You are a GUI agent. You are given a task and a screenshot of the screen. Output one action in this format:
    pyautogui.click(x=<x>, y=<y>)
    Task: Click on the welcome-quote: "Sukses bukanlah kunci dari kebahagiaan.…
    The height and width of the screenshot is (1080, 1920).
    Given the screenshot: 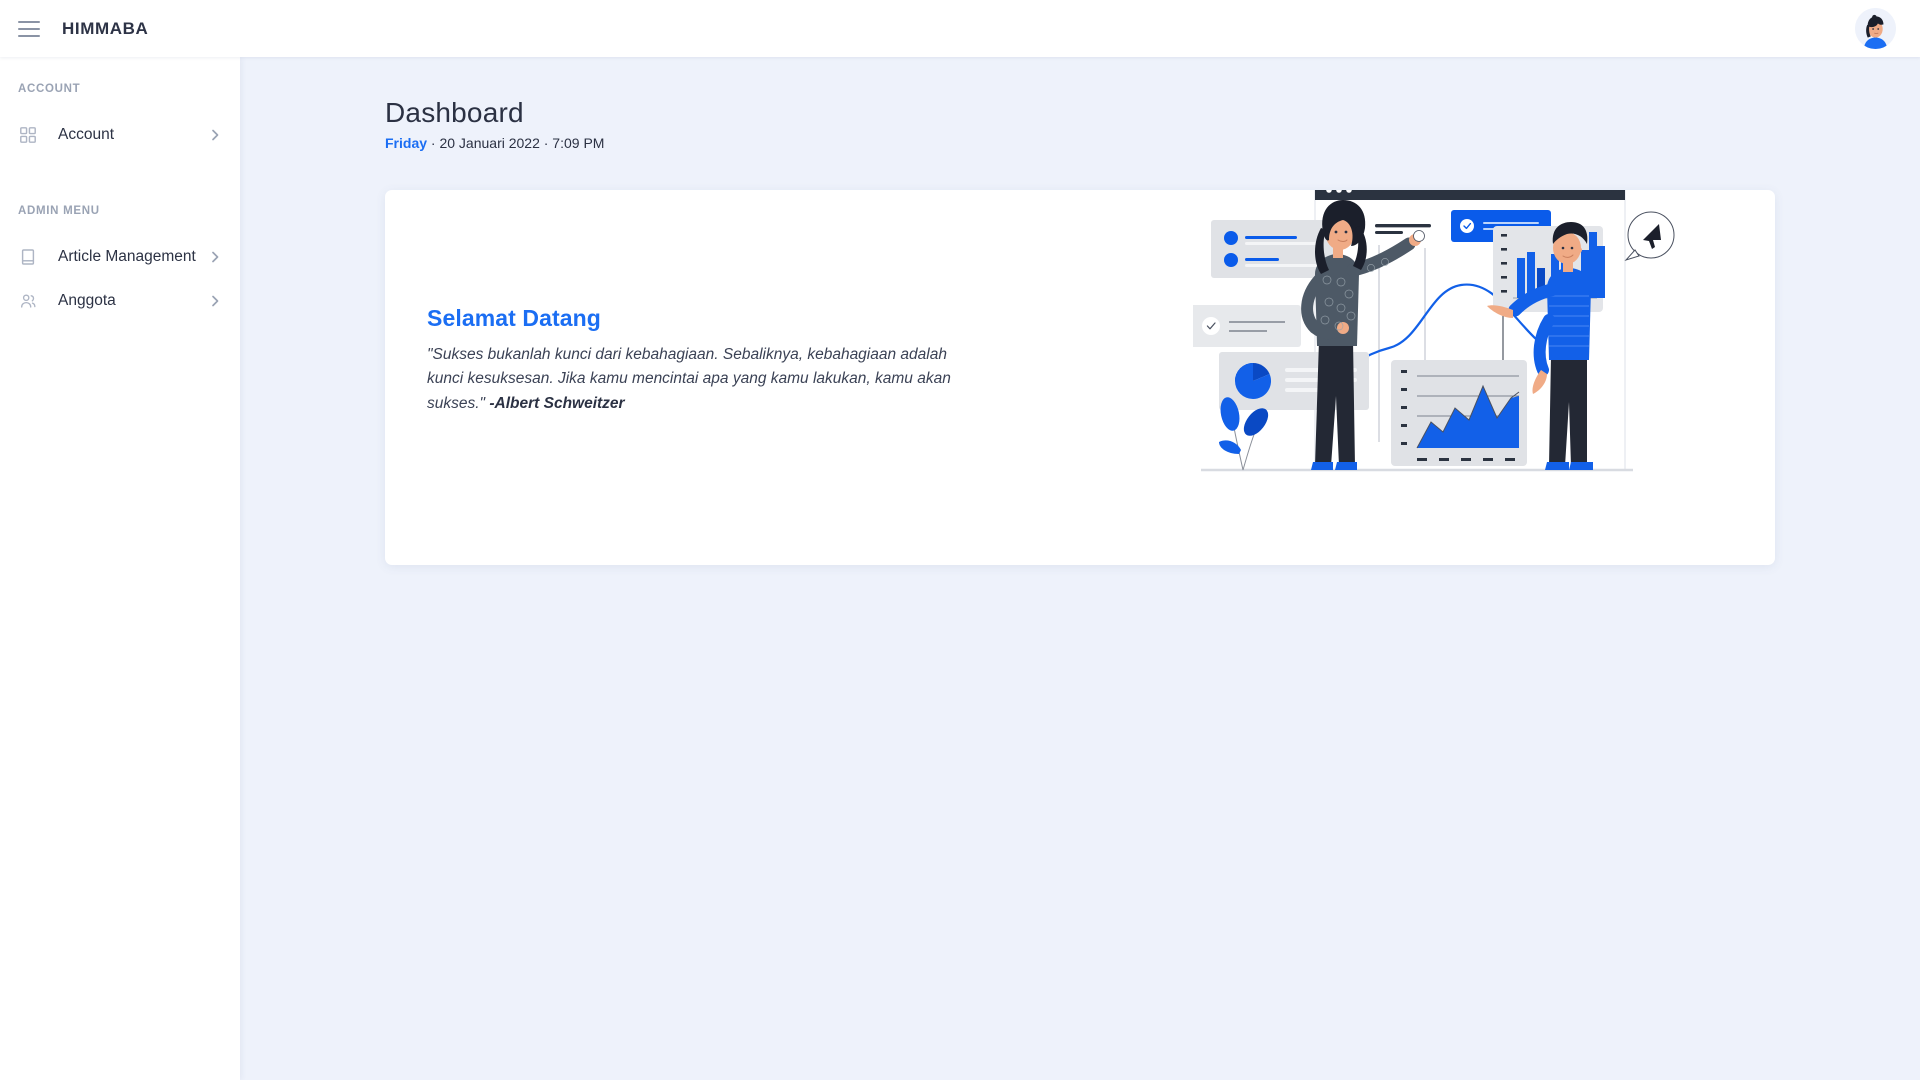 What is the action you would take?
    pyautogui.click(x=707, y=379)
    